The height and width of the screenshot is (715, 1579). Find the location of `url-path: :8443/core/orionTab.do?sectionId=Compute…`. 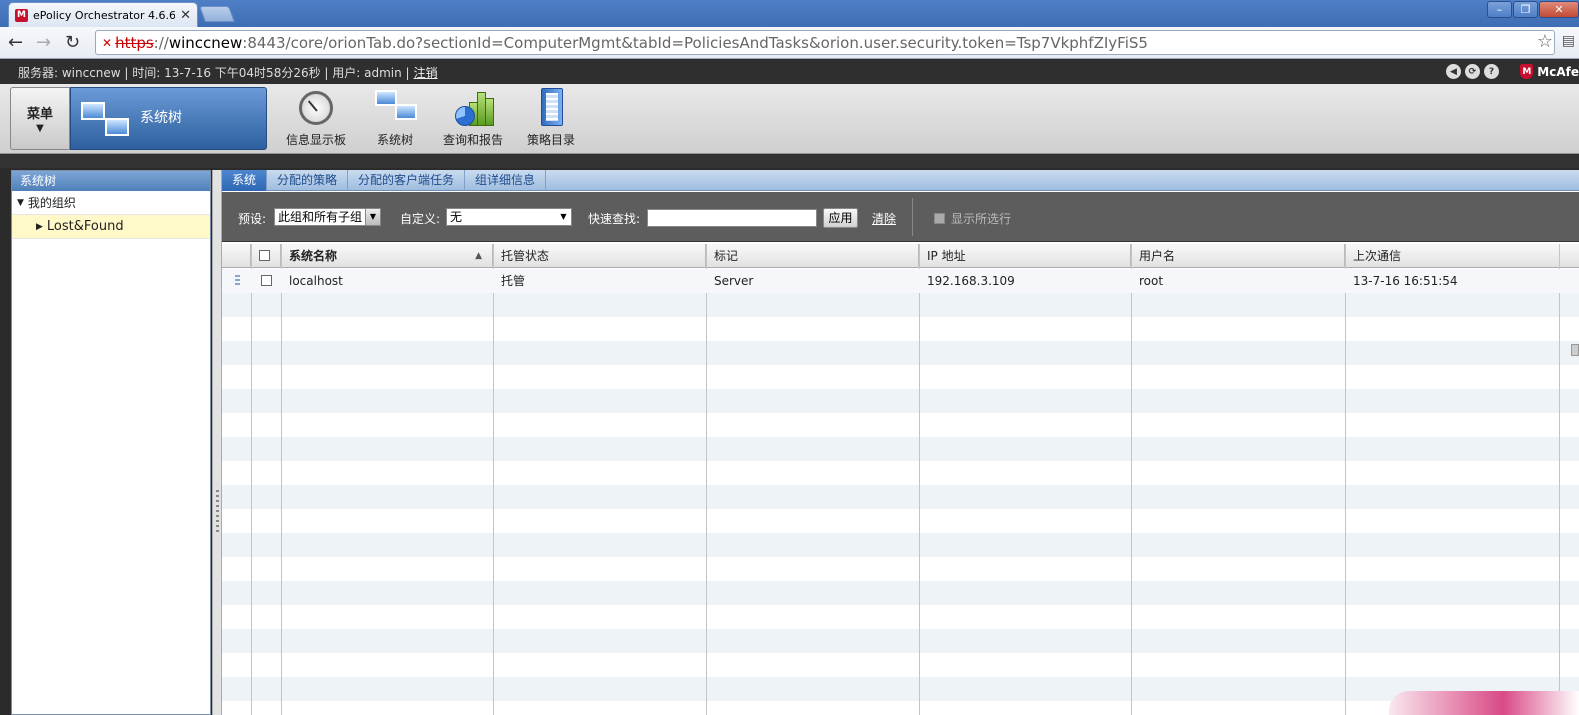

url-path: :8443/core/orionTab.do?sectionId=Compute… is located at coordinates (695, 42).